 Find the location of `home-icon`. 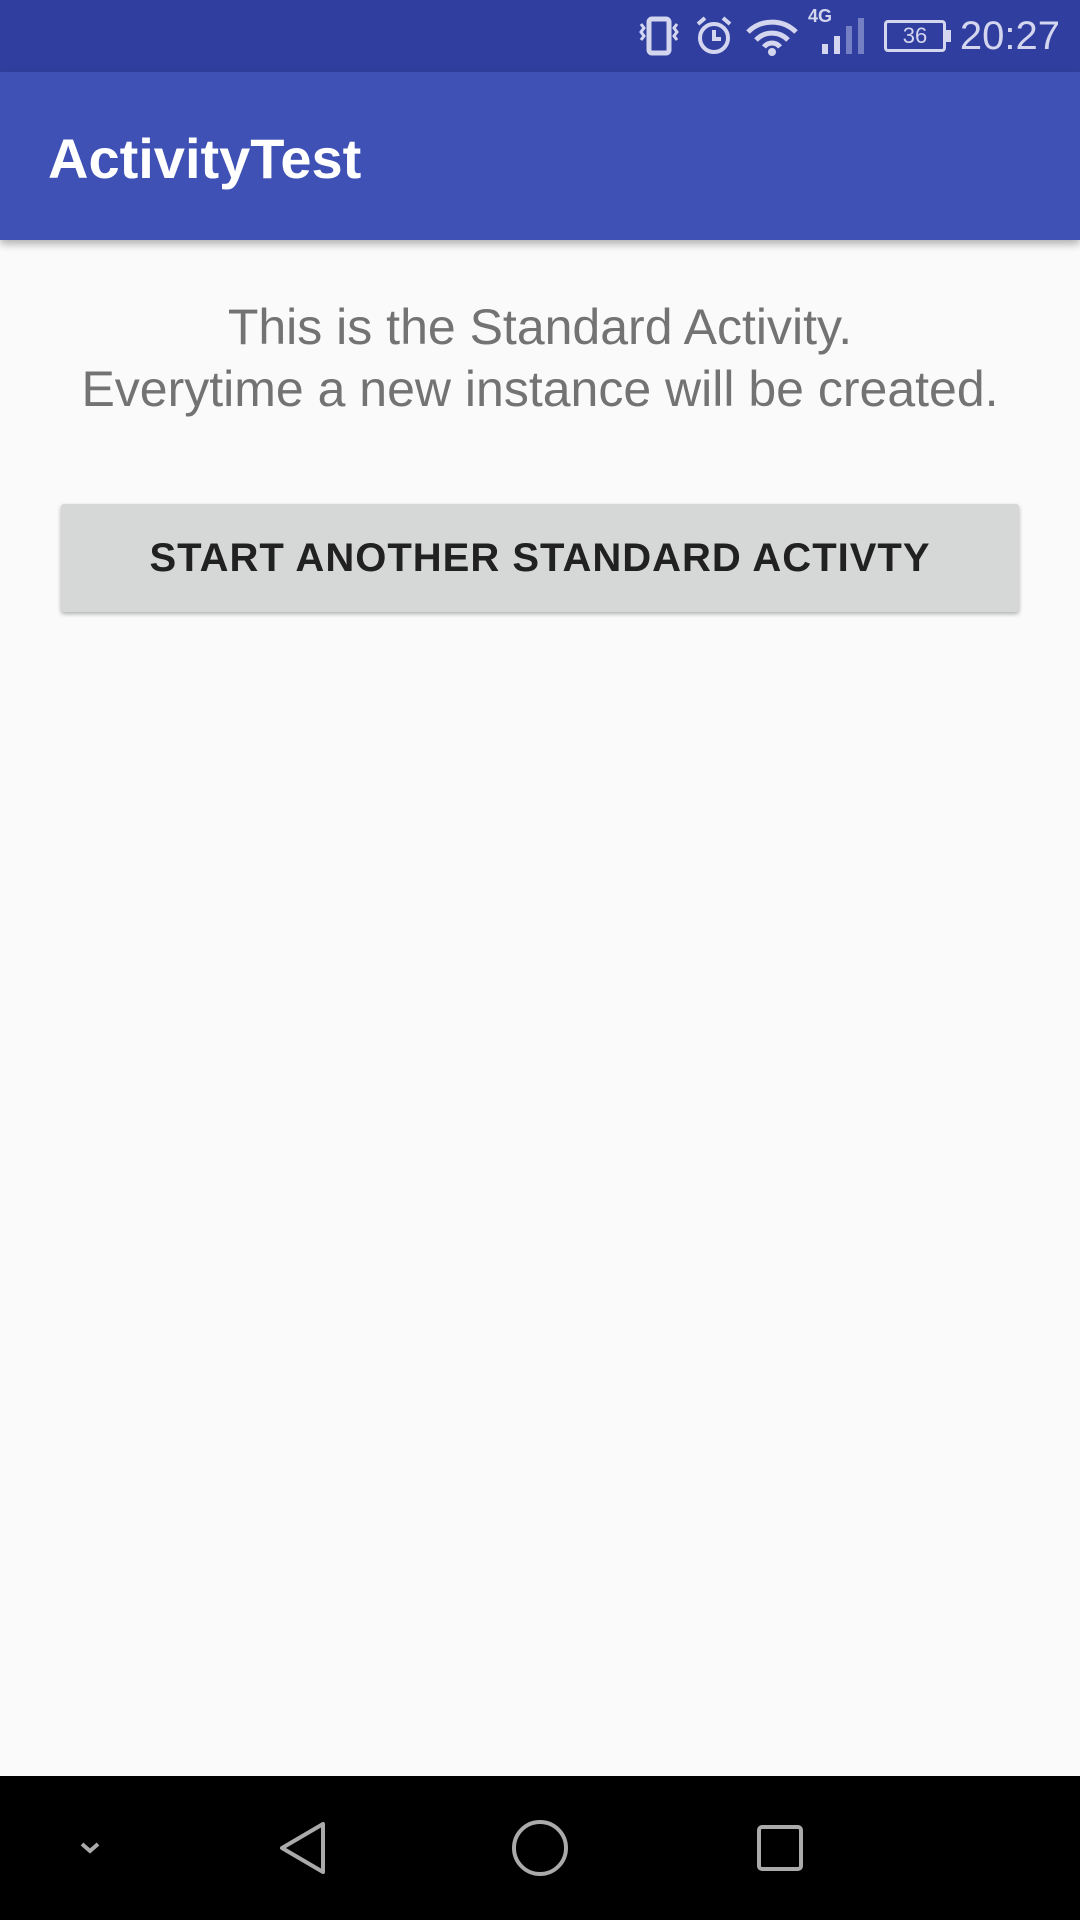

home-icon is located at coordinates (540, 1848).